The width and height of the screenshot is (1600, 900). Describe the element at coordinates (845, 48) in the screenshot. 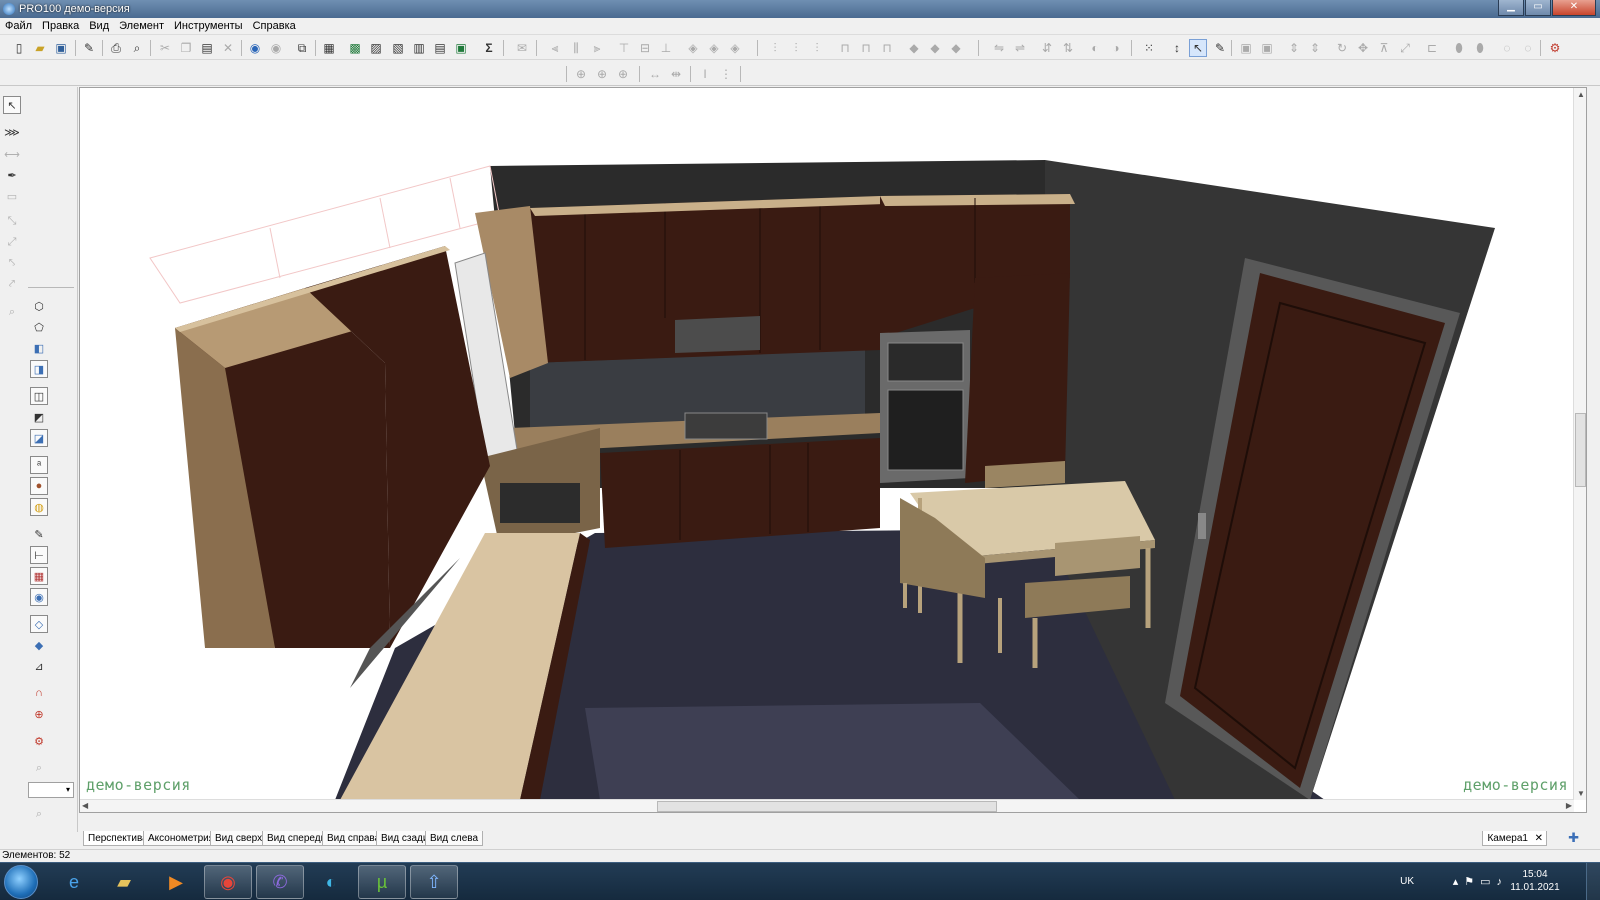

I see `snap-4-icon: ⊓` at that location.